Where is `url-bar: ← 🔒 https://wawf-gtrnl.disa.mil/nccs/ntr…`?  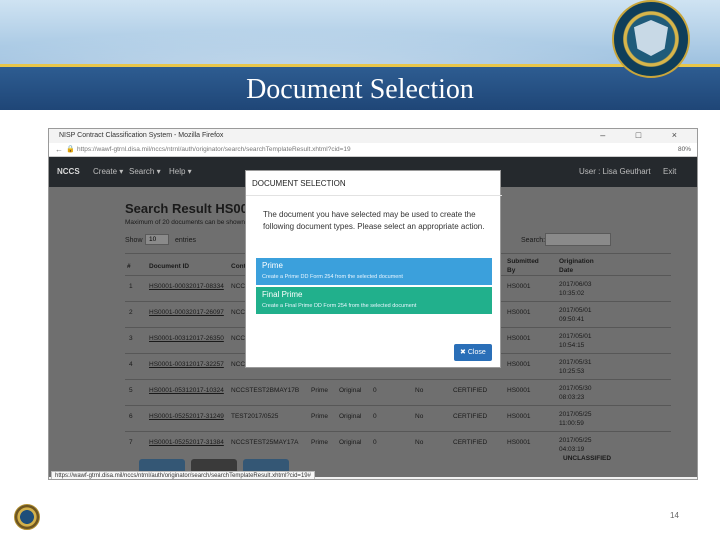
url-bar: ← 🔒 https://wawf-gtrnl.disa.mil/nccs/ntr… is located at coordinates (373, 150).